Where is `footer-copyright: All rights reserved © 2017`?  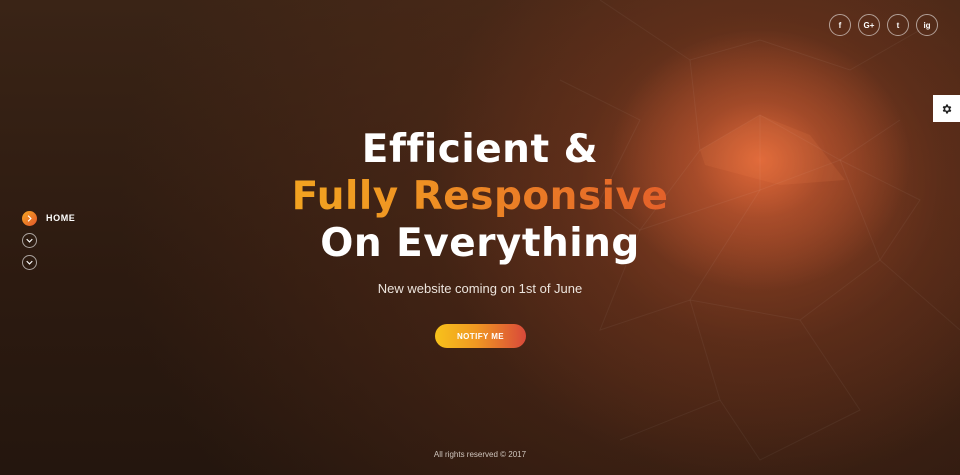
footer-copyright: All rights reserved © 2017 is located at coordinates (480, 454).